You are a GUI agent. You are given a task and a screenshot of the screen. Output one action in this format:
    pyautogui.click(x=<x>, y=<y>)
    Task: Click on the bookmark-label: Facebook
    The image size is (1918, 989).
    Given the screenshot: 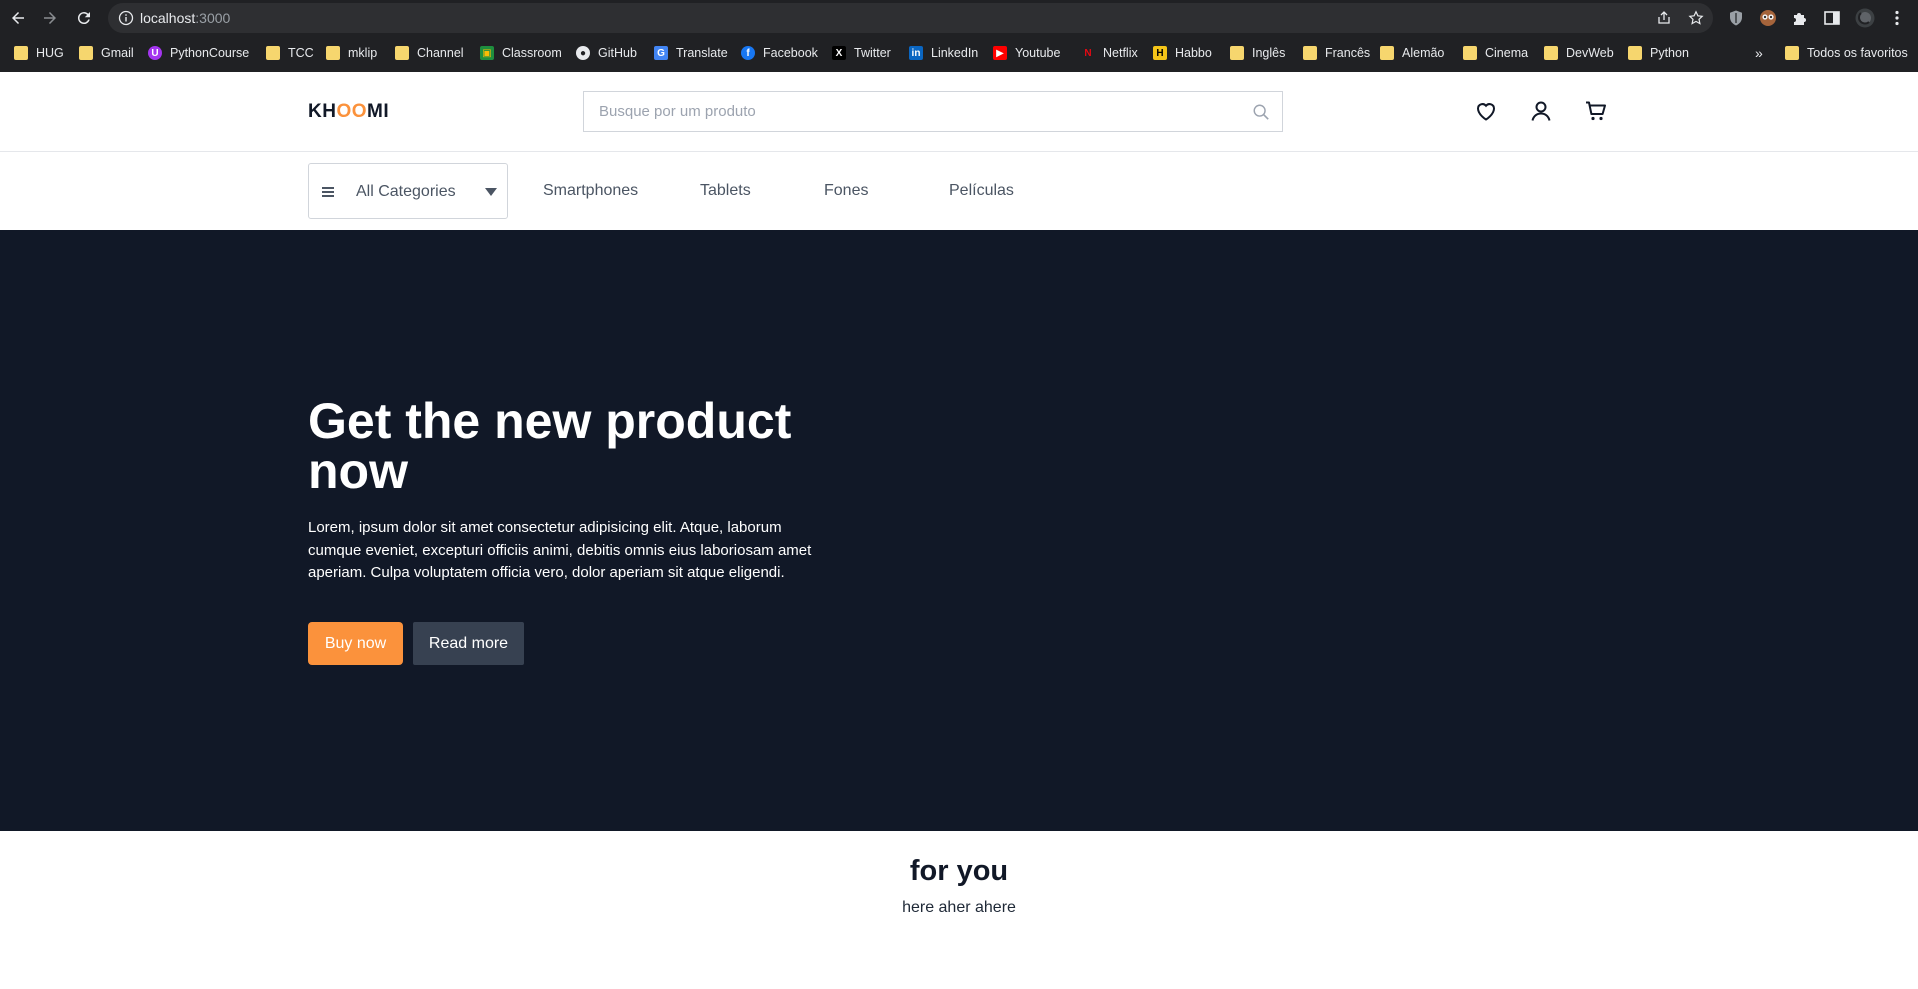 What is the action you would take?
    pyautogui.click(x=790, y=53)
    